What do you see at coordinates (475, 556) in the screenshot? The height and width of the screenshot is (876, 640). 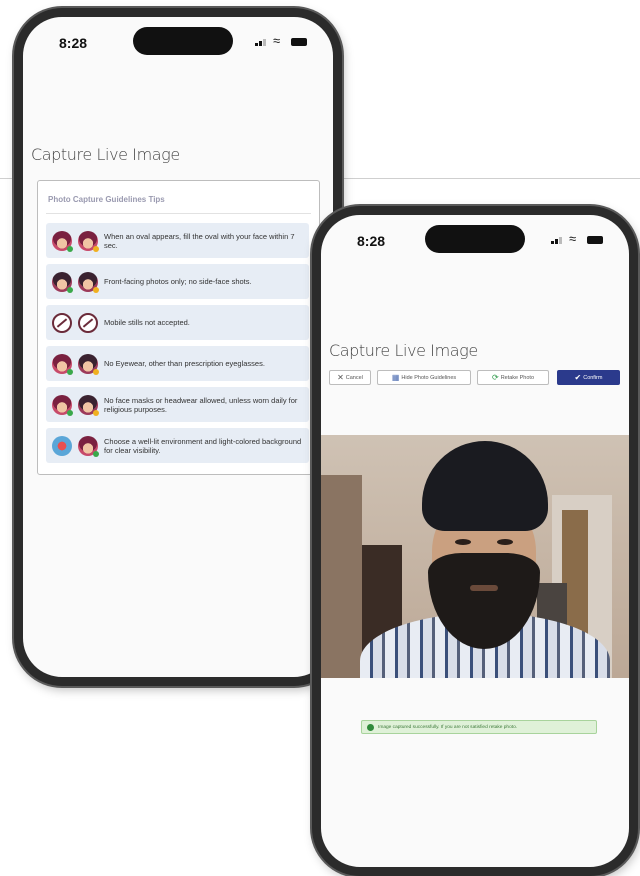 I see `captured-photo` at bounding box center [475, 556].